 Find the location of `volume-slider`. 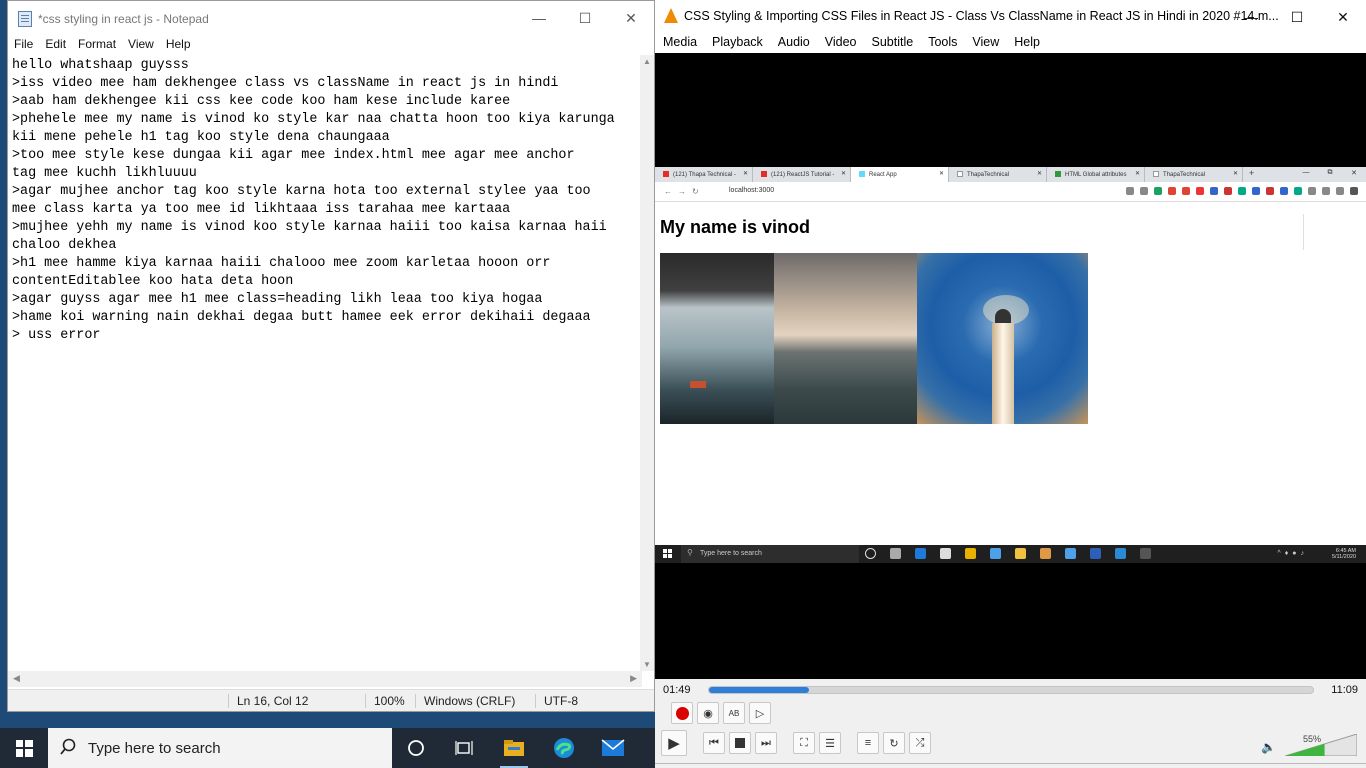

volume-slider is located at coordinates (1321, 745).